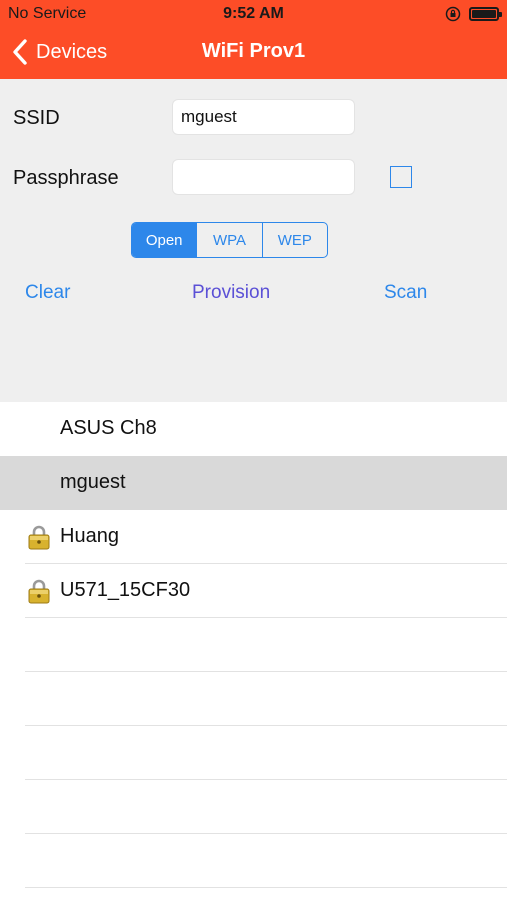 The height and width of the screenshot is (900, 507). Describe the element at coordinates (263, 177) in the screenshot. I see `passphrase-input` at that location.